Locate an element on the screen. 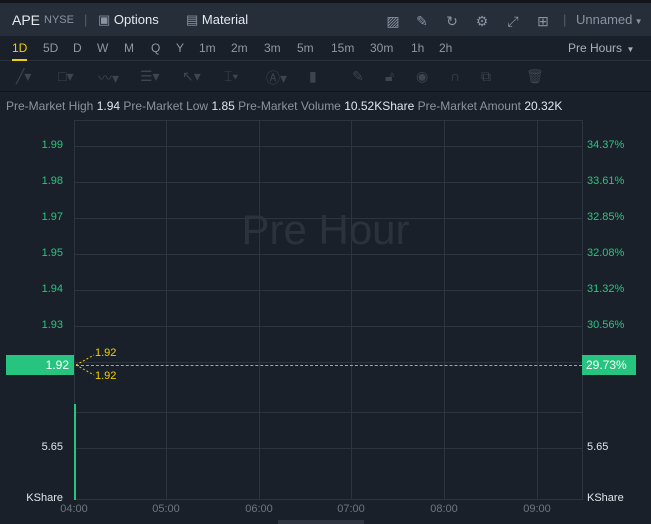  period-tab-Q: Q is located at coordinates (155, 48).